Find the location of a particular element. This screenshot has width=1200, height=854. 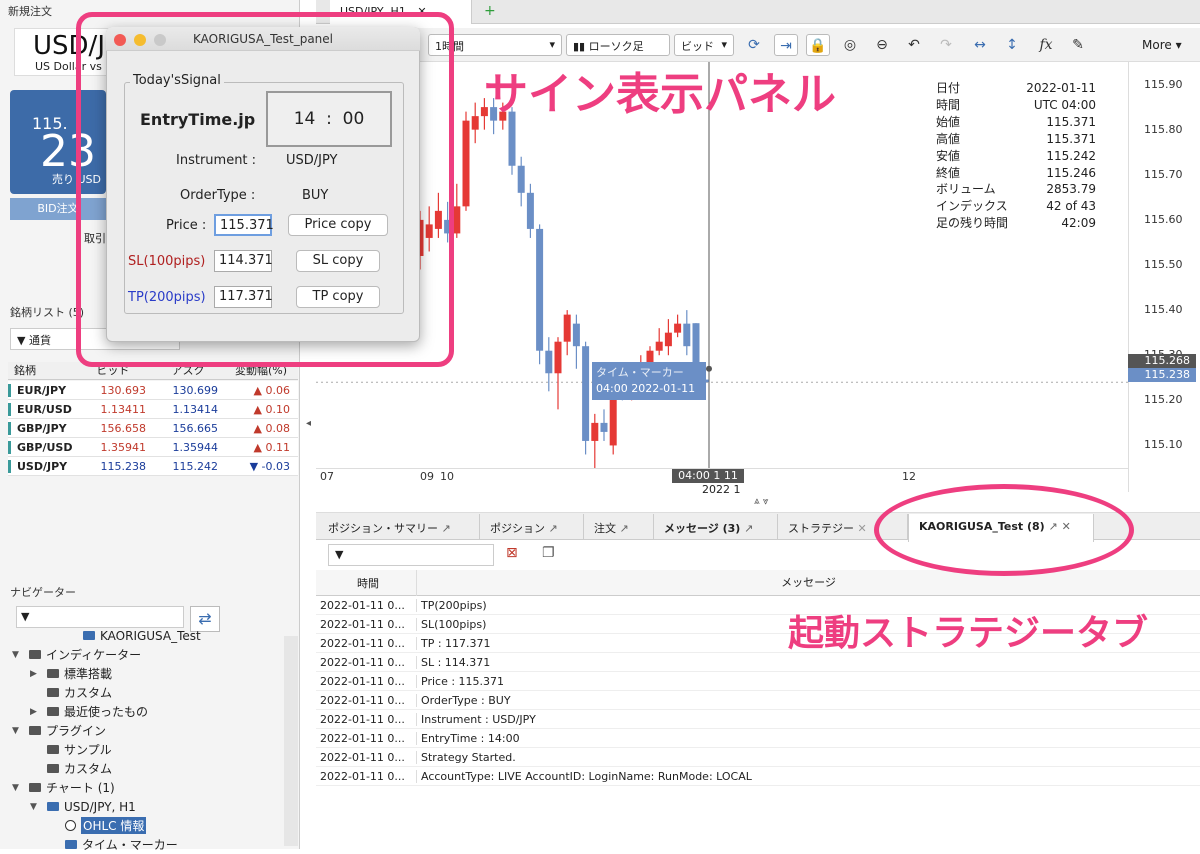

message-row: 2022-01-11 0... EntryTime : 14:00 is located at coordinates (758, 738).